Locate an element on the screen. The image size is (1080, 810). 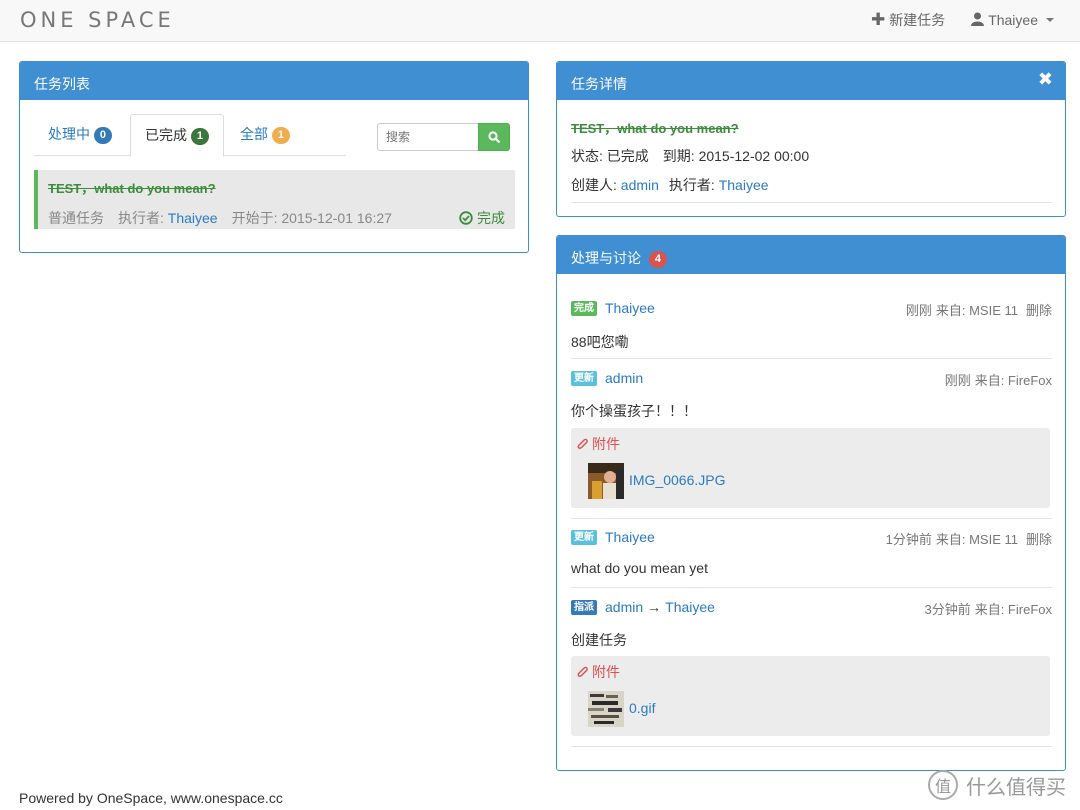
new-task-label: 新建任务 is located at coordinates (917, 20).